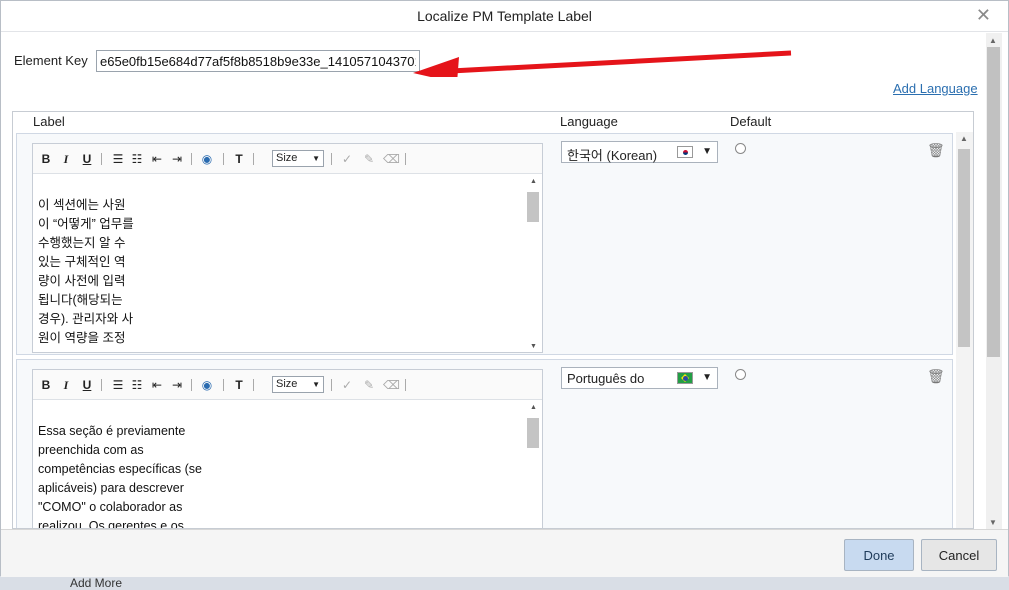 The image size is (1009, 590). I want to click on grid-scrollbar: ▲, so click(964, 330).